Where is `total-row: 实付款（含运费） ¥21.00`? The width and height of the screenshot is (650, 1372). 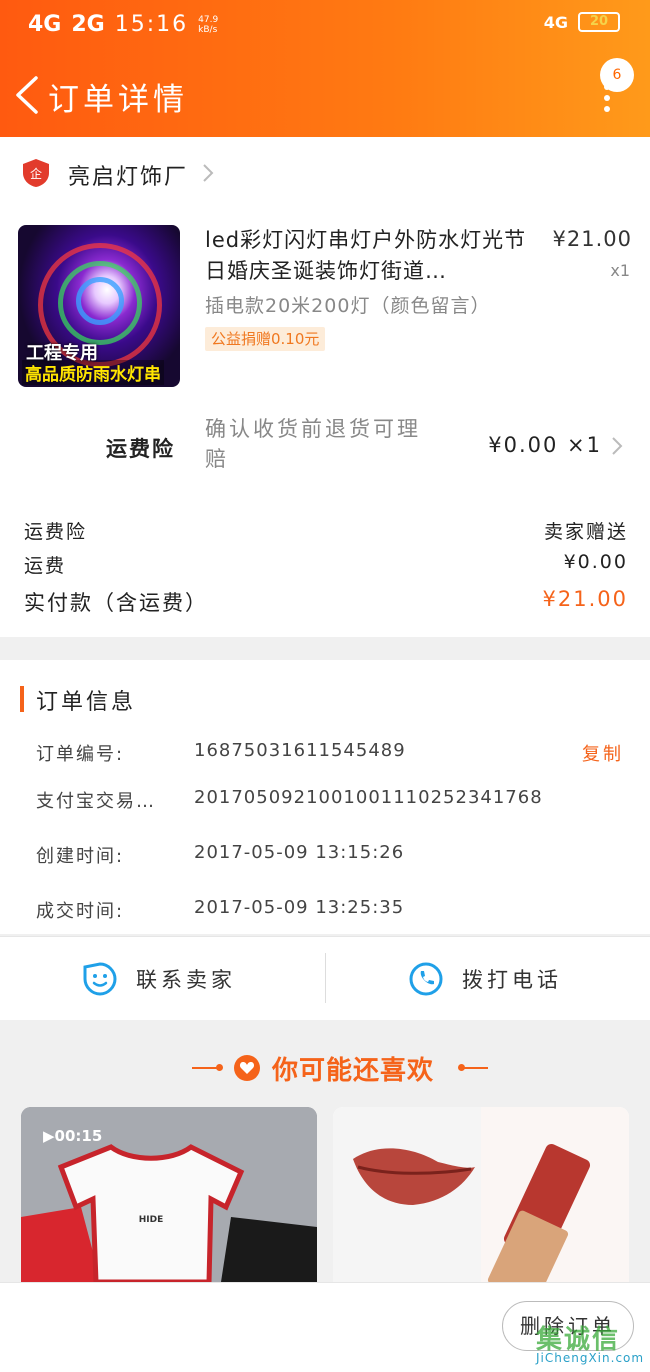 total-row: 实付款（含运费） ¥21.00 is located at coordinates (326, 602).